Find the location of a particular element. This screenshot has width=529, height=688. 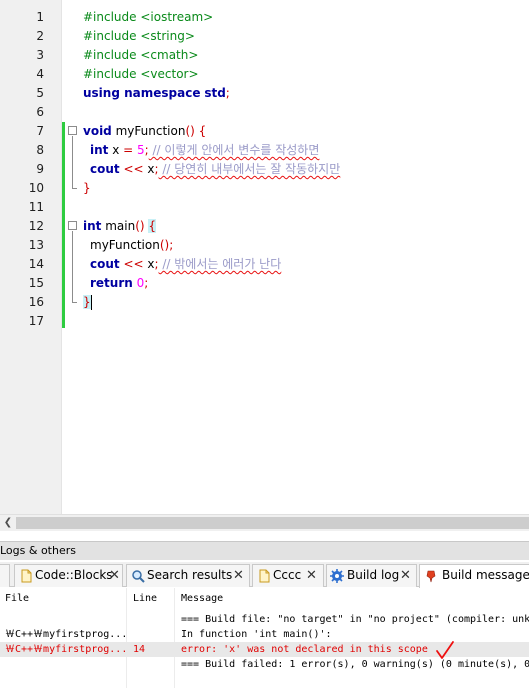

logs-panel-title: Logs & others is located at coordinates (38, 550).